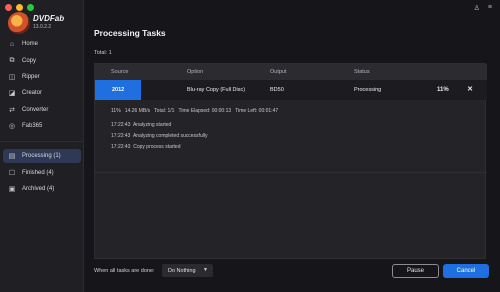 The height and width of the screenshot is (292, 500). I want to click on menu-icon: ≡, so click(490, 8).